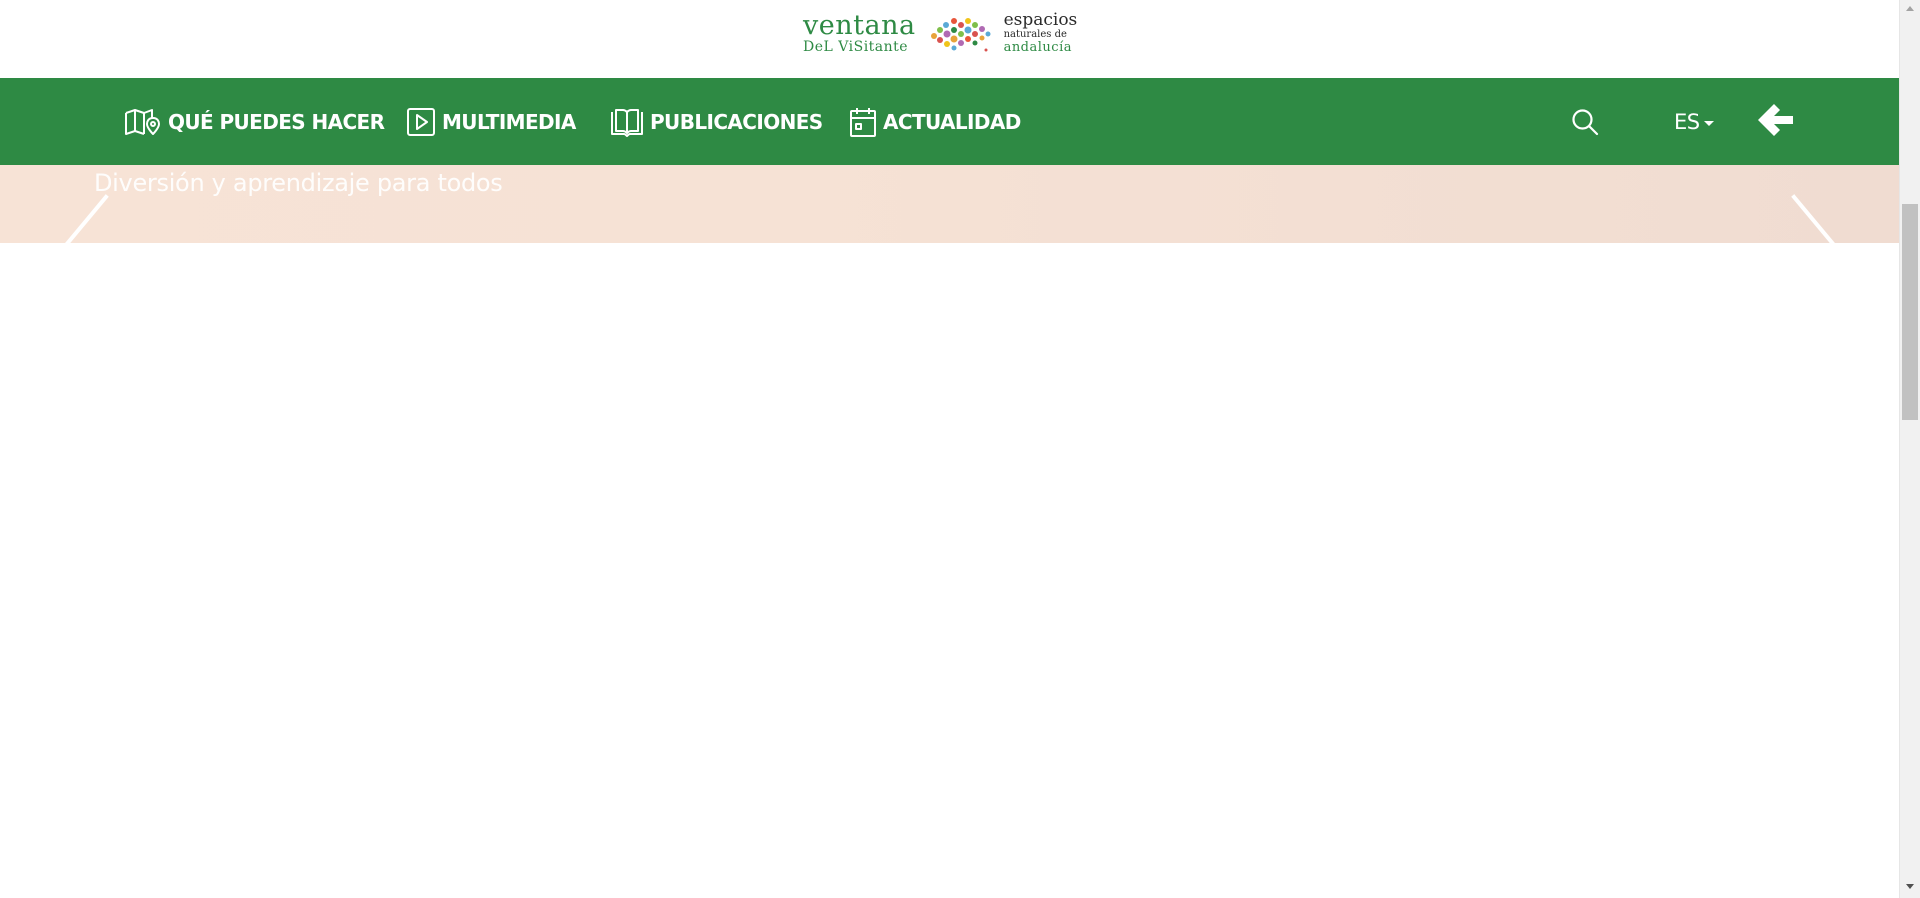 The image size is (1920, 898). I want to click on logo-espacios-line3: andalucía, so click(1037, 47).